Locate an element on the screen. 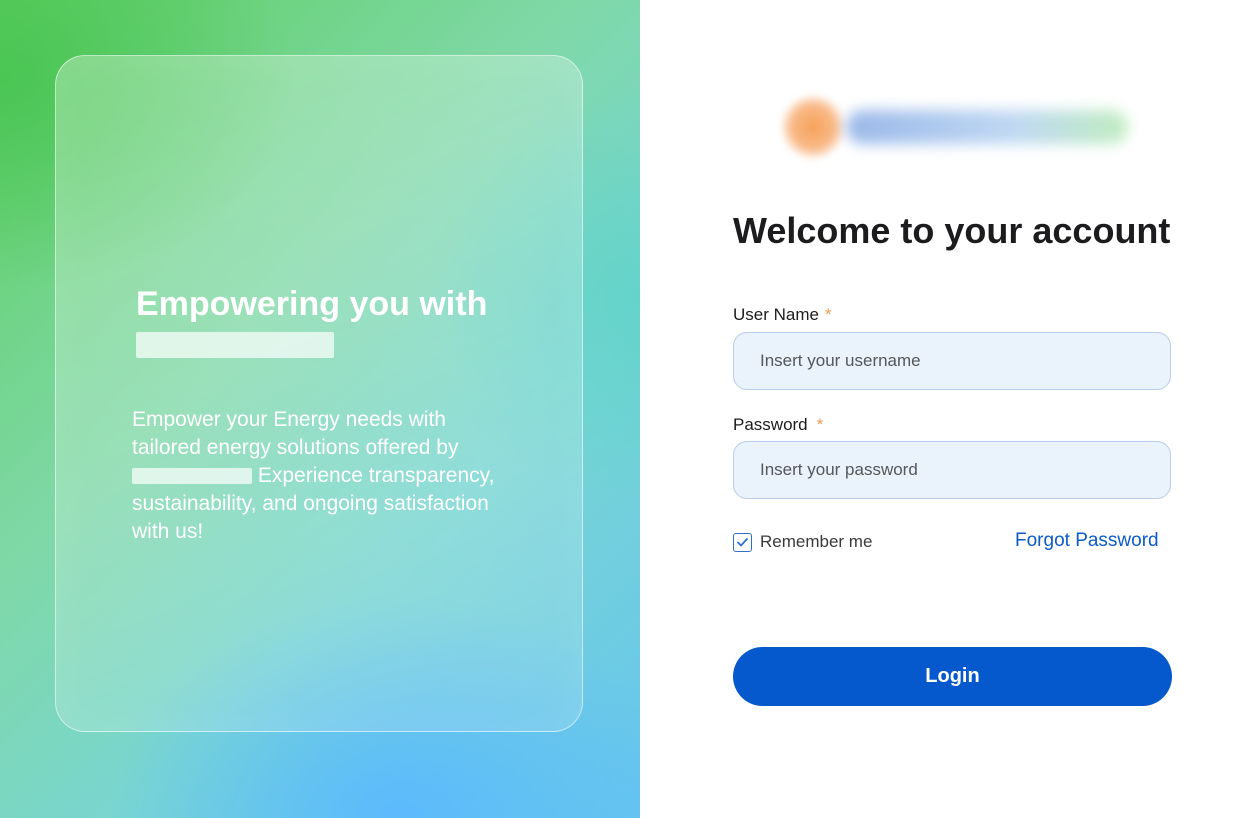 Image resolution: width=1260 pixels, height=818 pixels. logo-mark-icon is located at coordinates (813, 127).